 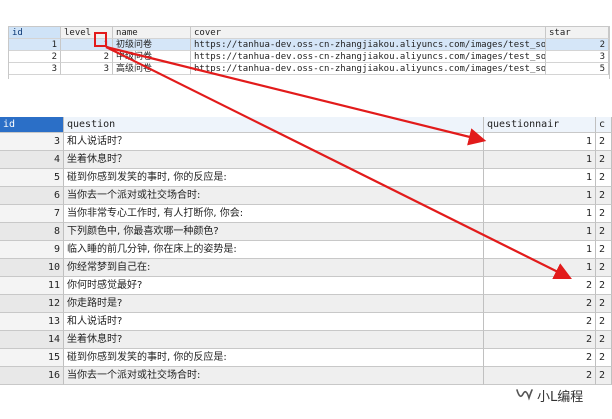 What do you see at coordinates (524, 395) in the screenshot?
I see `wechat-channel-icon` at bounding box center [524, 395].